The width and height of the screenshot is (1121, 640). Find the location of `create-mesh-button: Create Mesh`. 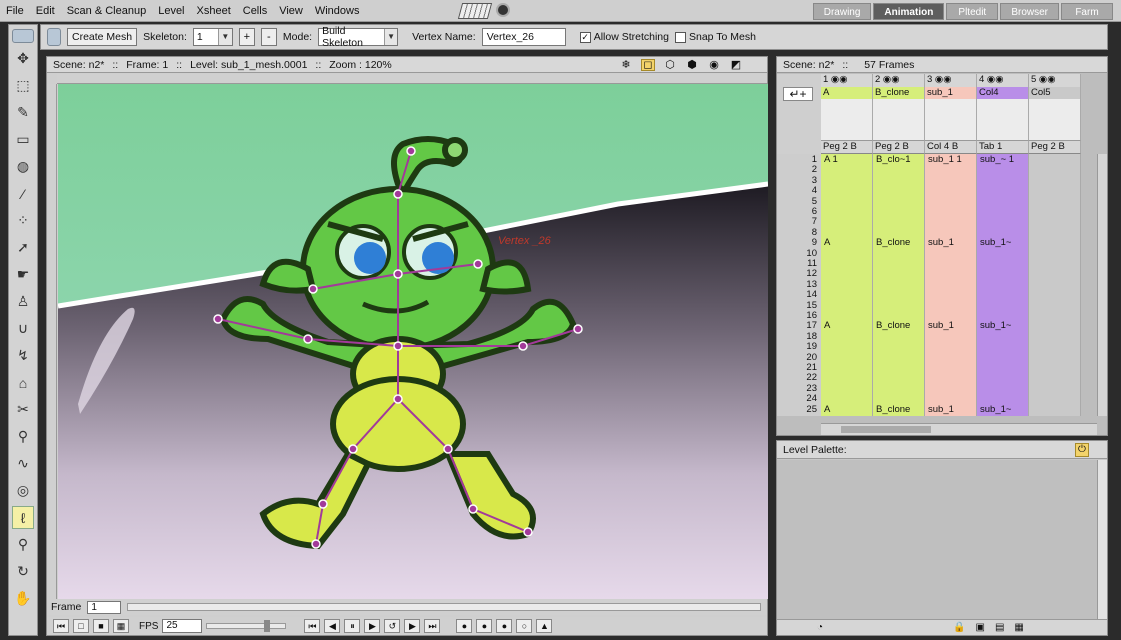

create-mesh-button: Create Mesh is located at coordinates (102, 37).